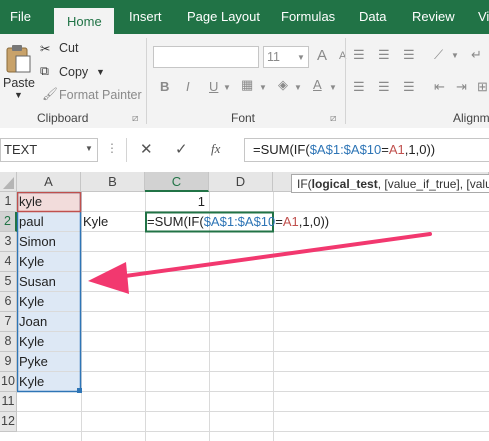 Image resolution: width=489 pixels, height=441 pixels. Describe the element at coordinates (260, 263) in the screenshot. I see `annotation-arrow-icon` at that location.